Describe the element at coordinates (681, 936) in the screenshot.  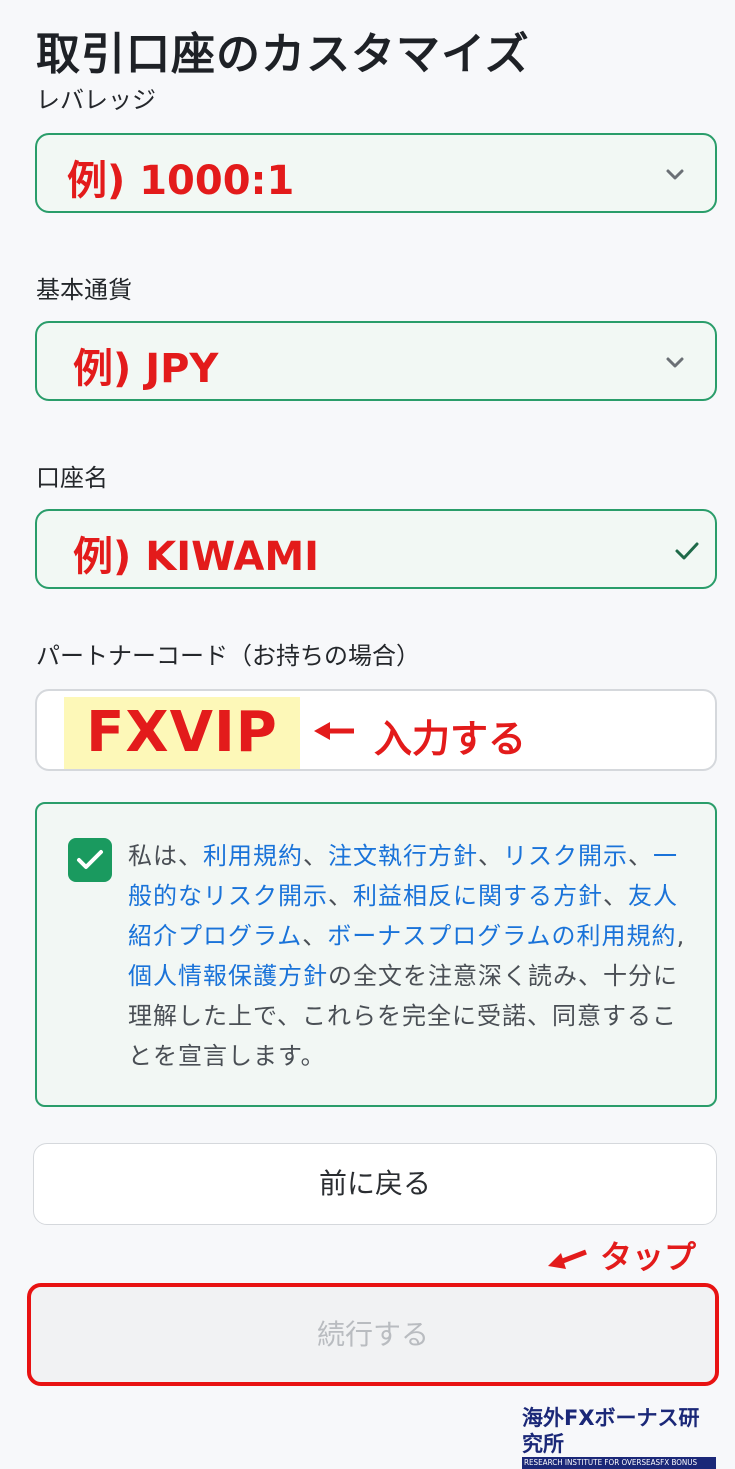
I see `sep: ,` at that location.